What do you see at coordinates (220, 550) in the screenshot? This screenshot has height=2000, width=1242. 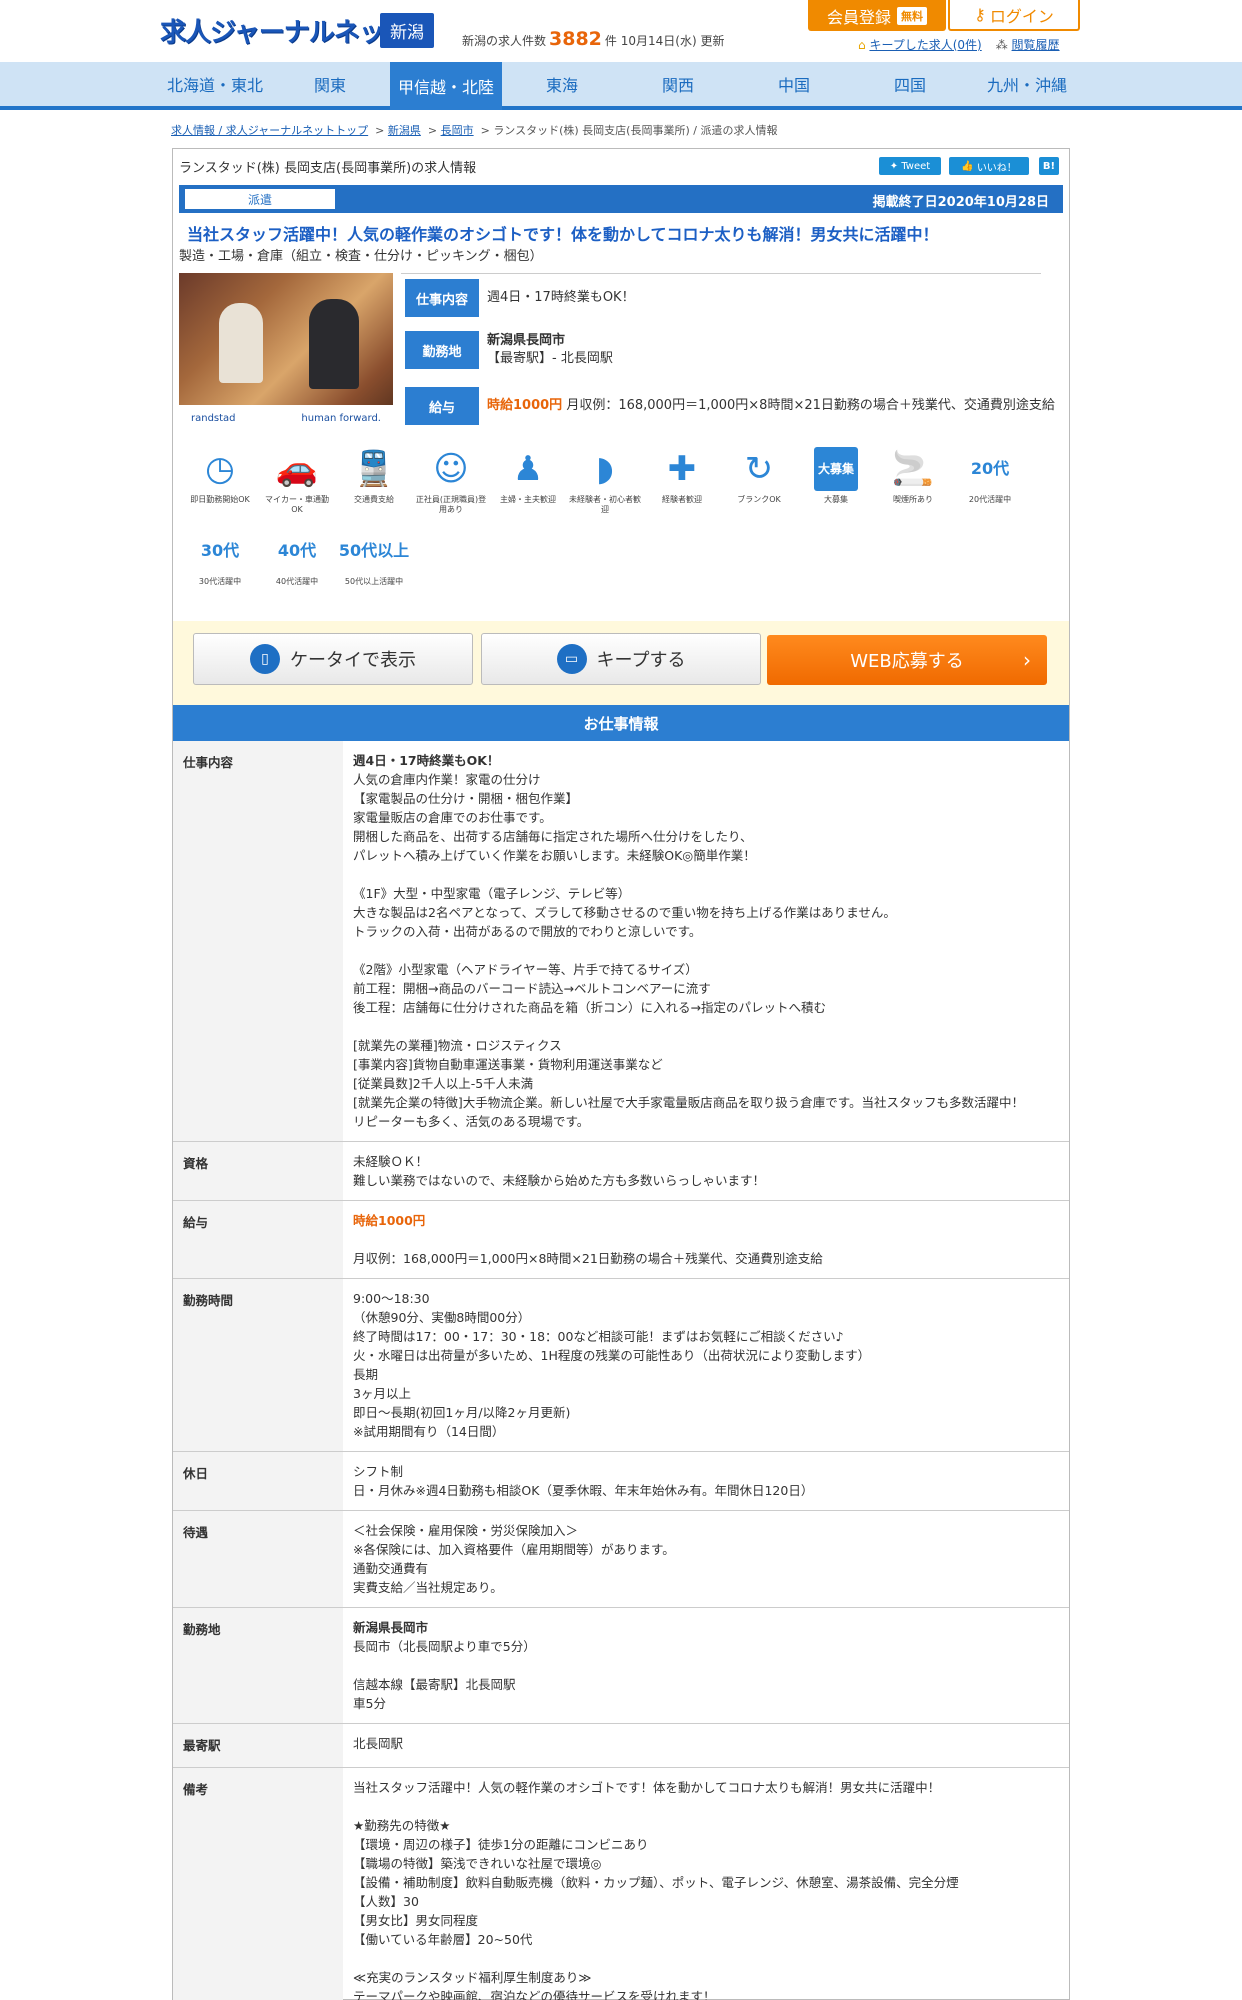 I see `age30-icon: 30代` at bounding box center [220, 550].